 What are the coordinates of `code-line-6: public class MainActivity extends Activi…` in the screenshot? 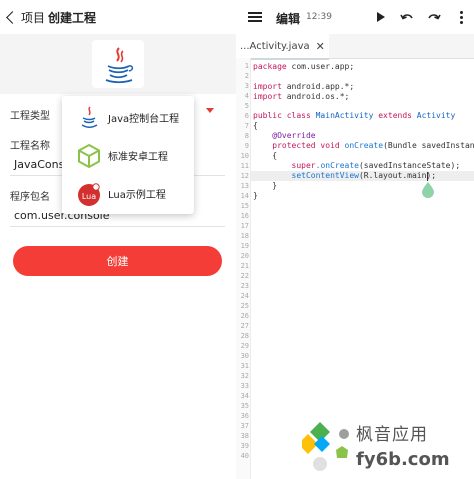 It's located at (354, 115).